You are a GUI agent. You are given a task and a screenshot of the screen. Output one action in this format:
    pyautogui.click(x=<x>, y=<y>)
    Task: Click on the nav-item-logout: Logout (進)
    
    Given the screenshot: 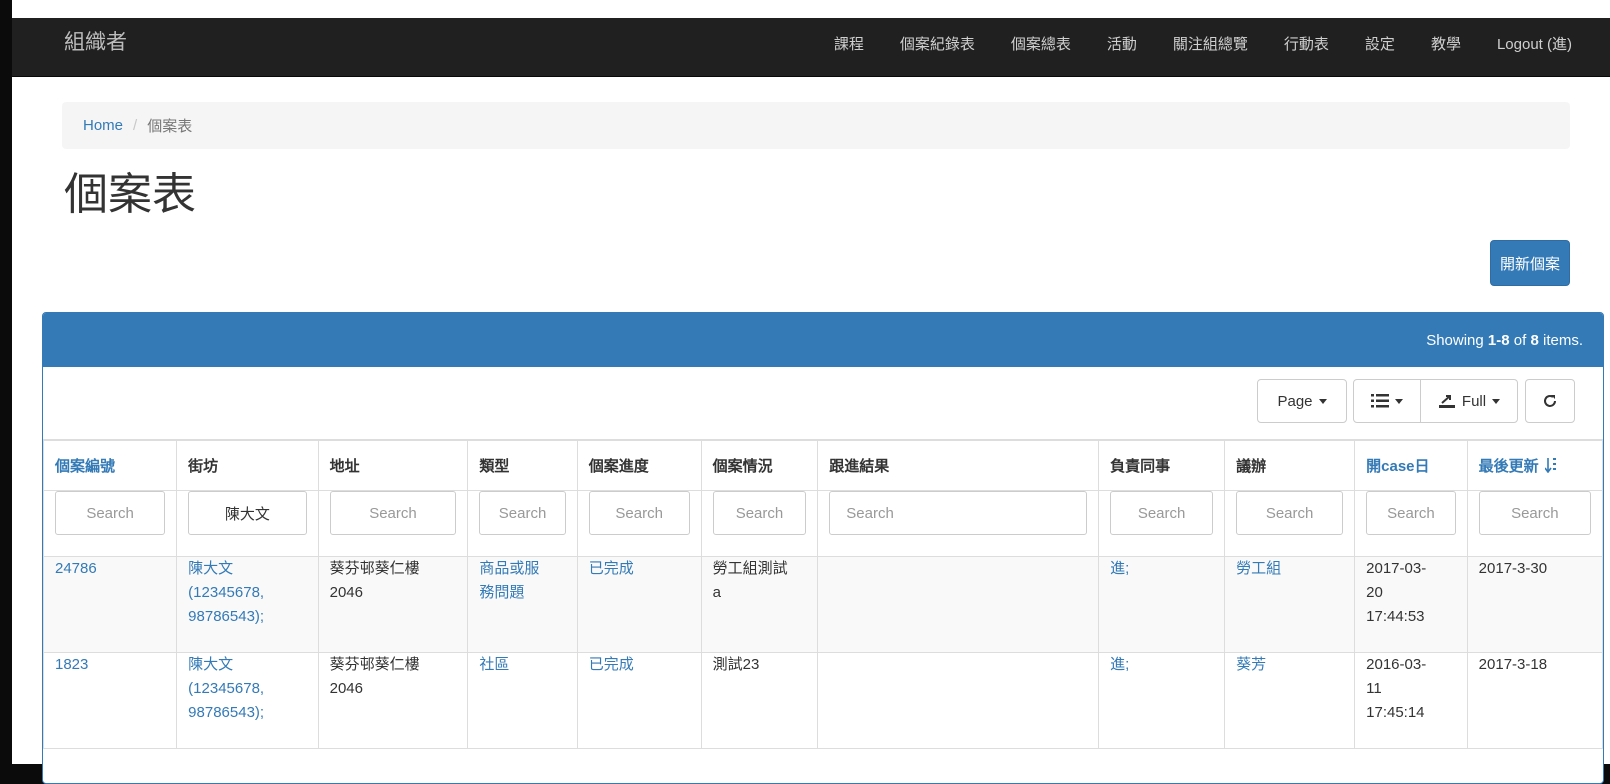 What is the action you would take?
    pyautogui.click(x=1534, y=43)
    